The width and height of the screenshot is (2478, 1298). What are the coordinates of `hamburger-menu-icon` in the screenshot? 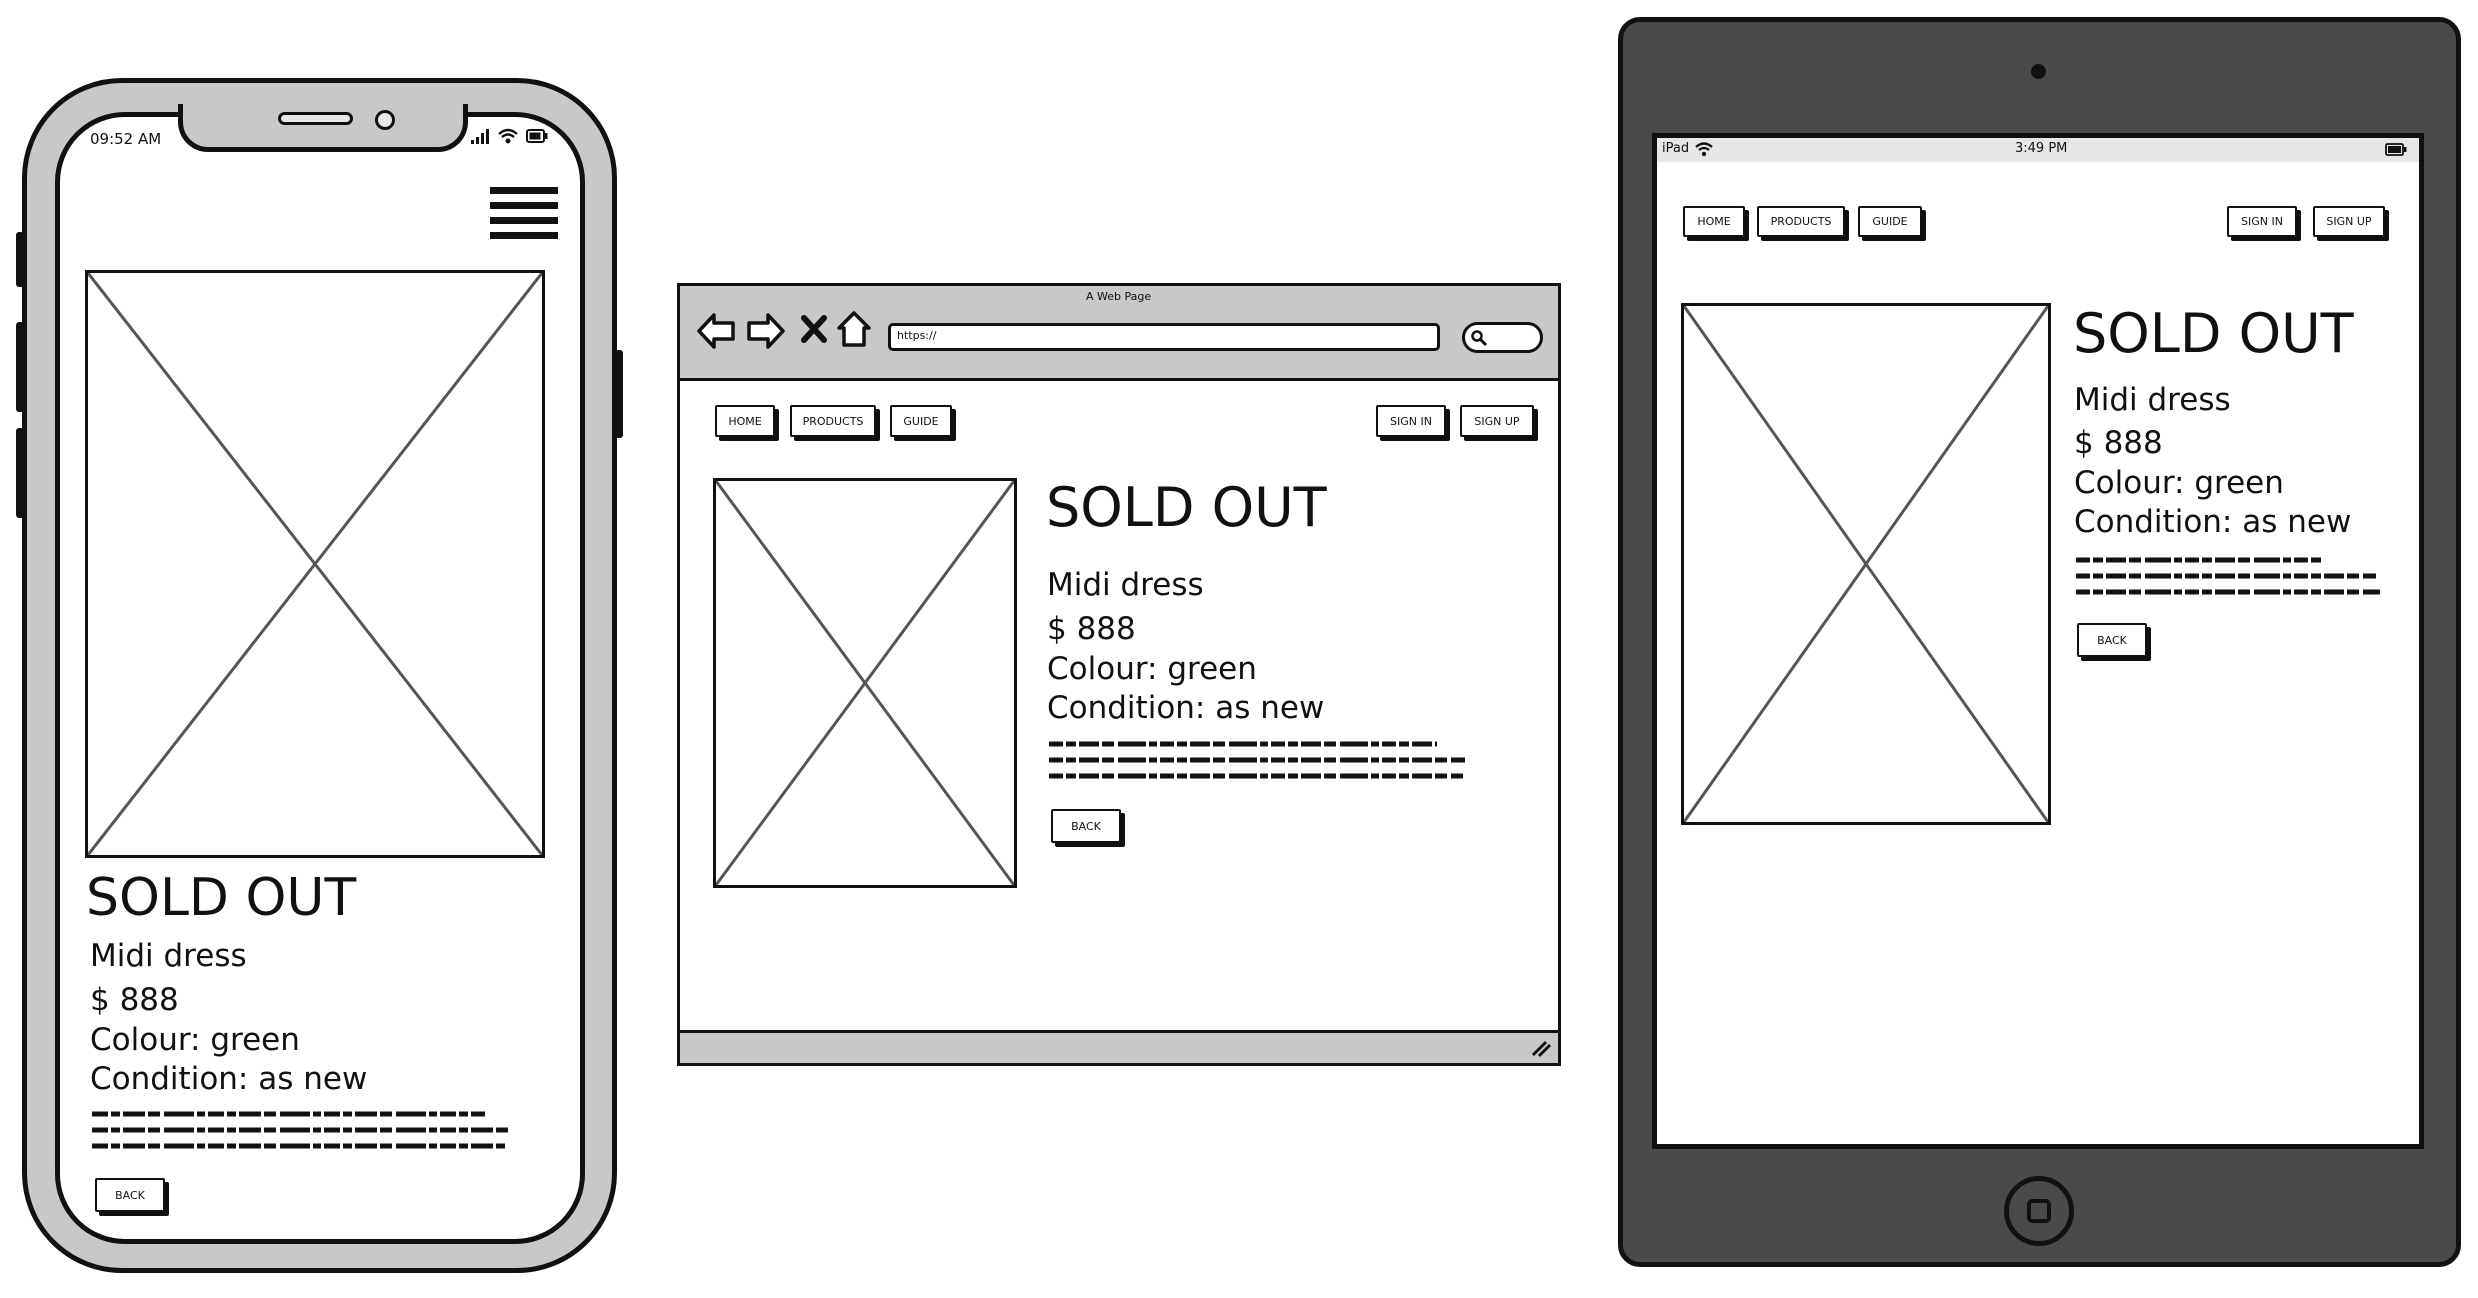 It's located at (524, 214).